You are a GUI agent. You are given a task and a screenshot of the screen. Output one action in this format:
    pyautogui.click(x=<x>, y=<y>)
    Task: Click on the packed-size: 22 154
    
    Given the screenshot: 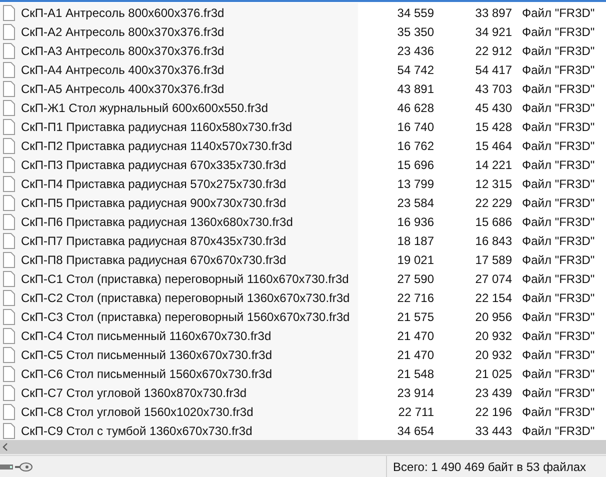 What is the action you would take?
    pyautogui.click(x=493, y=297)
    